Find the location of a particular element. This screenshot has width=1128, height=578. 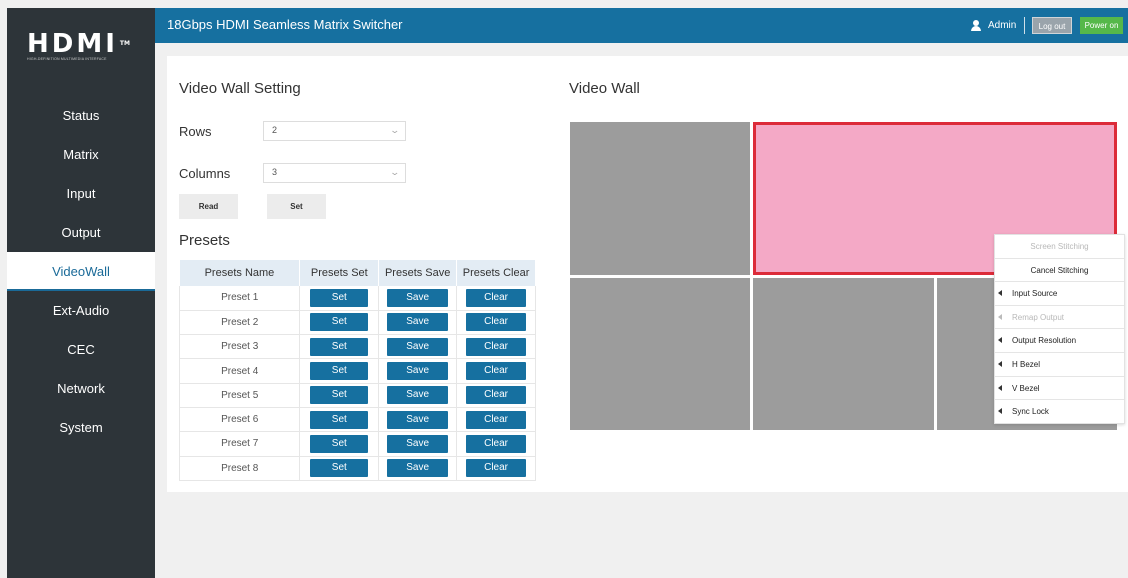

context-menu-label: V Bezel is located at coordinates (1026, 388).